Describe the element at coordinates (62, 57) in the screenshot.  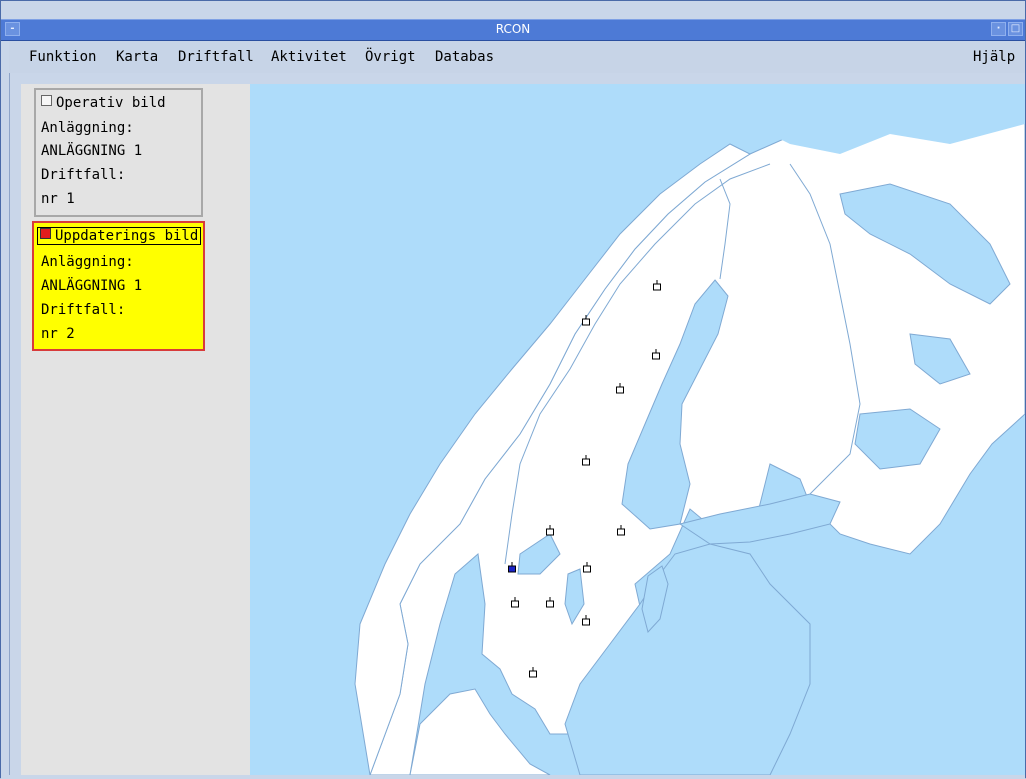
I see `menu-funktion: Funktion` at that location.